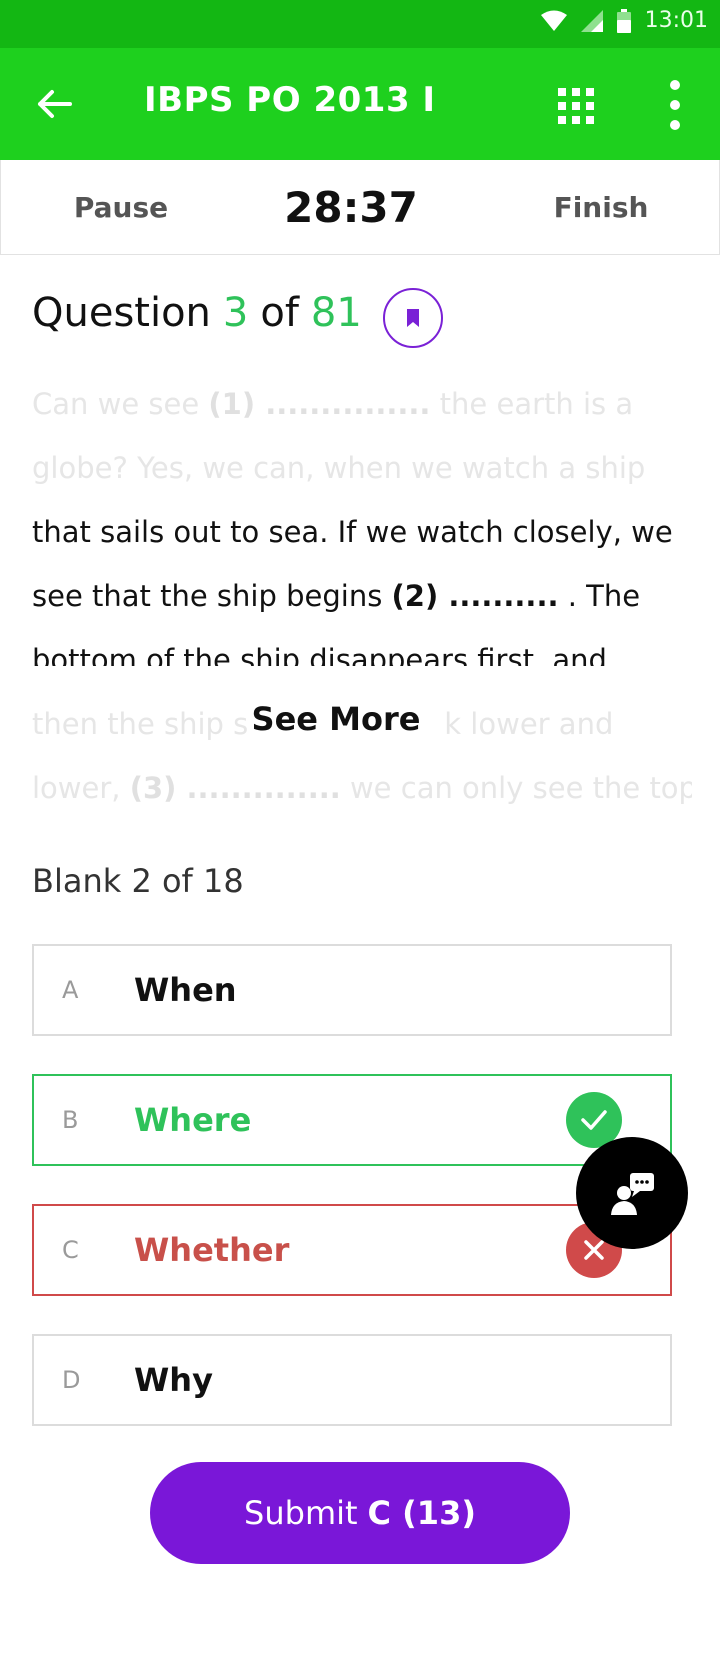 This screenshot has height=1654, width=720. What do you see at coordinates (601, 207) in the screenshot?
I see `finish-button: Finish` at bounding box center [601, 207].